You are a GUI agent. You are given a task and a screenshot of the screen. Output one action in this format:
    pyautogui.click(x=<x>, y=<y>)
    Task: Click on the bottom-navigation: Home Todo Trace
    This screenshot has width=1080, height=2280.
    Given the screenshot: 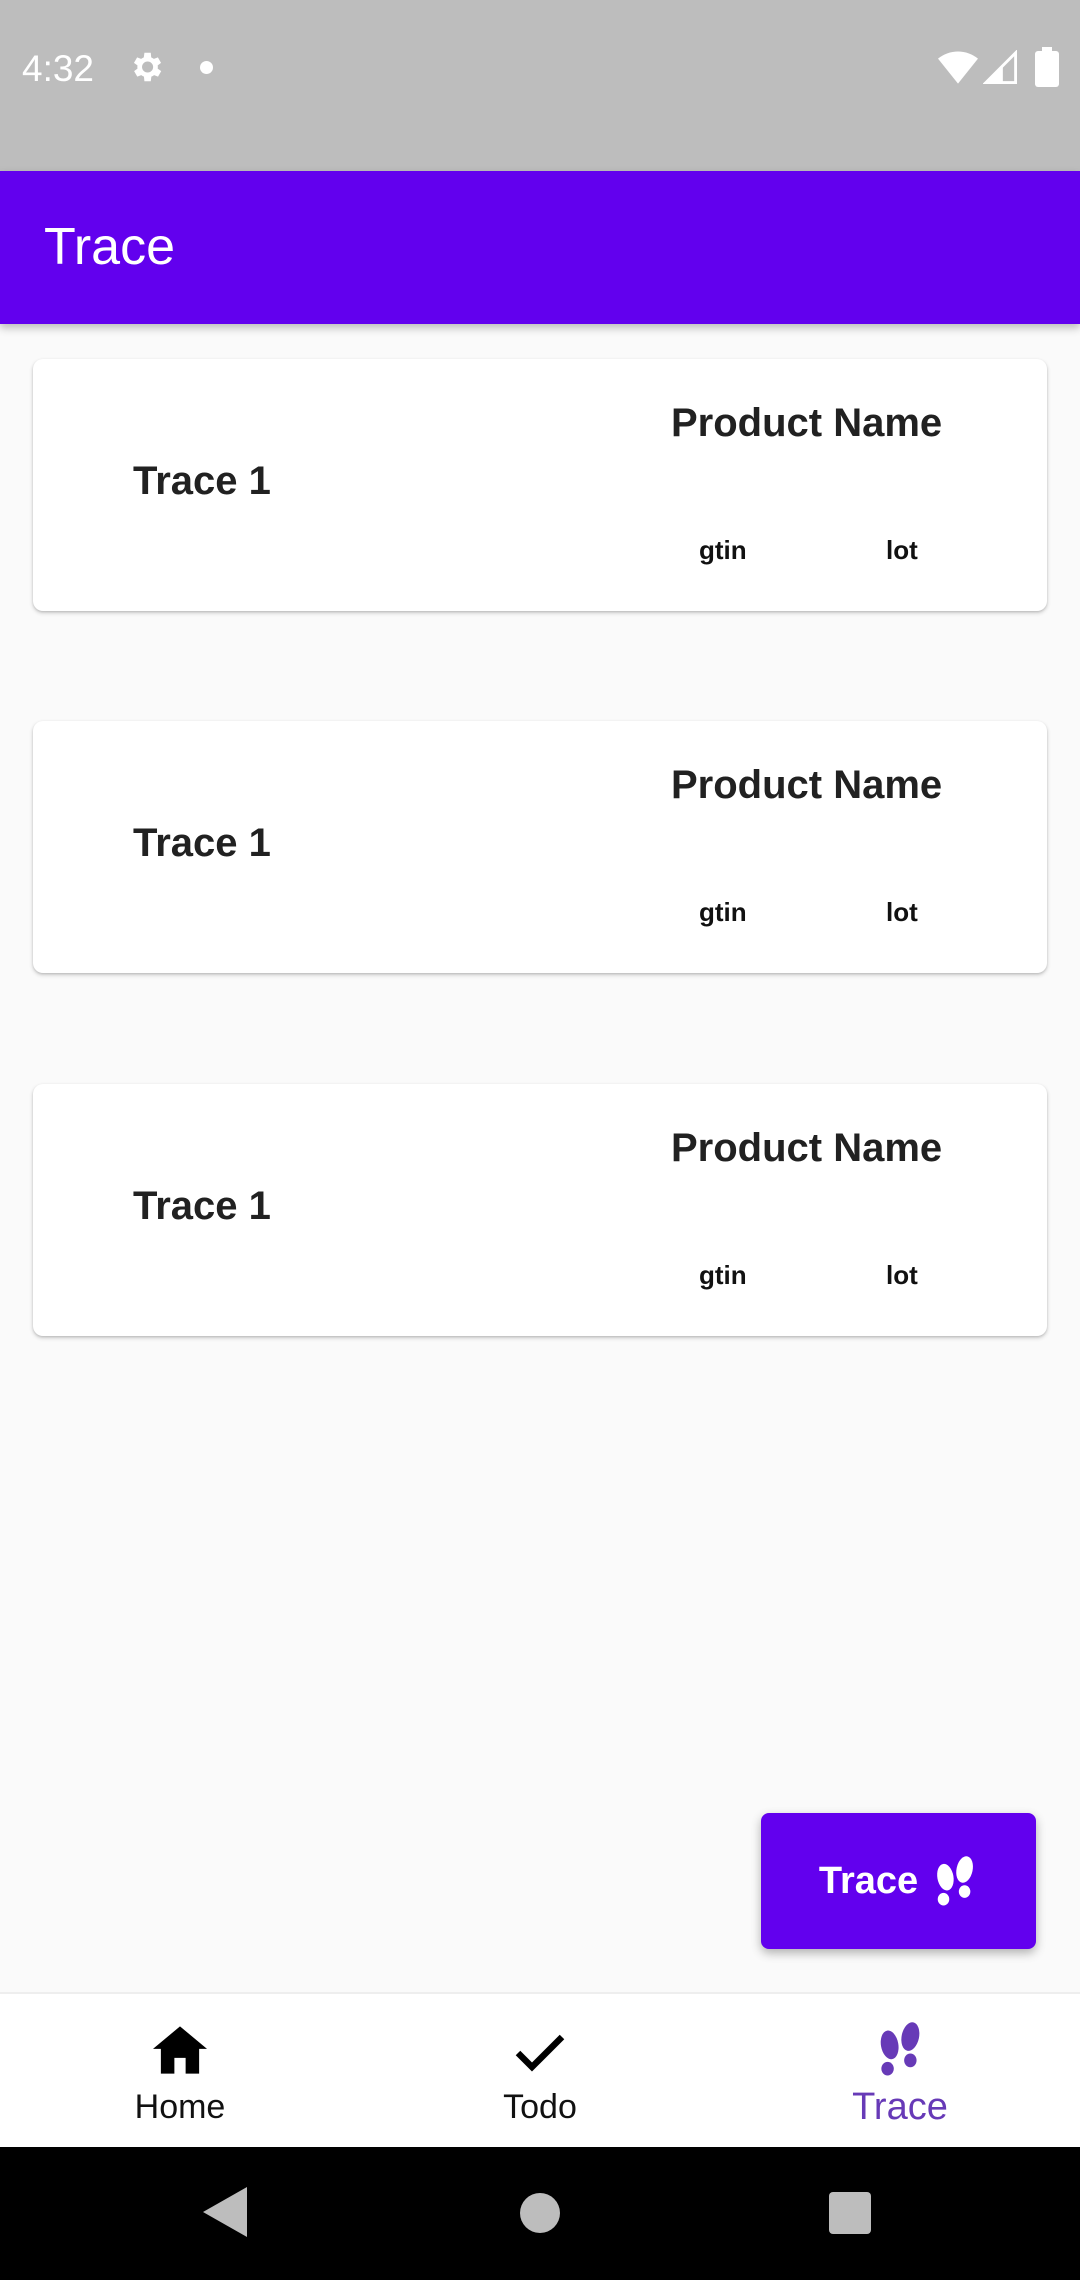 What is the action you would take?
    pyautogui.click(x=540, y=2069)
    